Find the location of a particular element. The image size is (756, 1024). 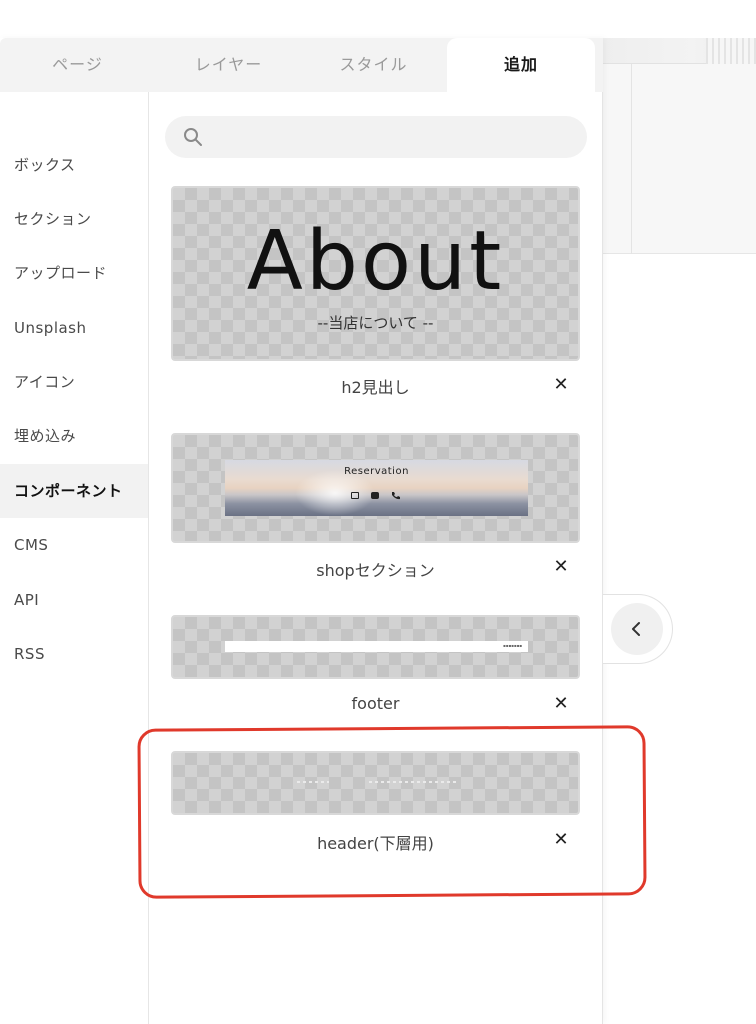

tab-style: スタイル is located at coordinates (373, 65).